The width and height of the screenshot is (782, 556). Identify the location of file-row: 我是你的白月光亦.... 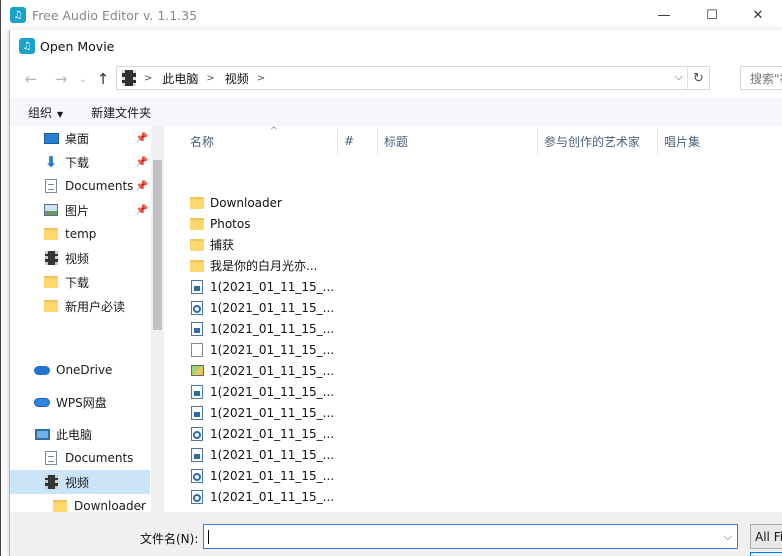
(253, 265).